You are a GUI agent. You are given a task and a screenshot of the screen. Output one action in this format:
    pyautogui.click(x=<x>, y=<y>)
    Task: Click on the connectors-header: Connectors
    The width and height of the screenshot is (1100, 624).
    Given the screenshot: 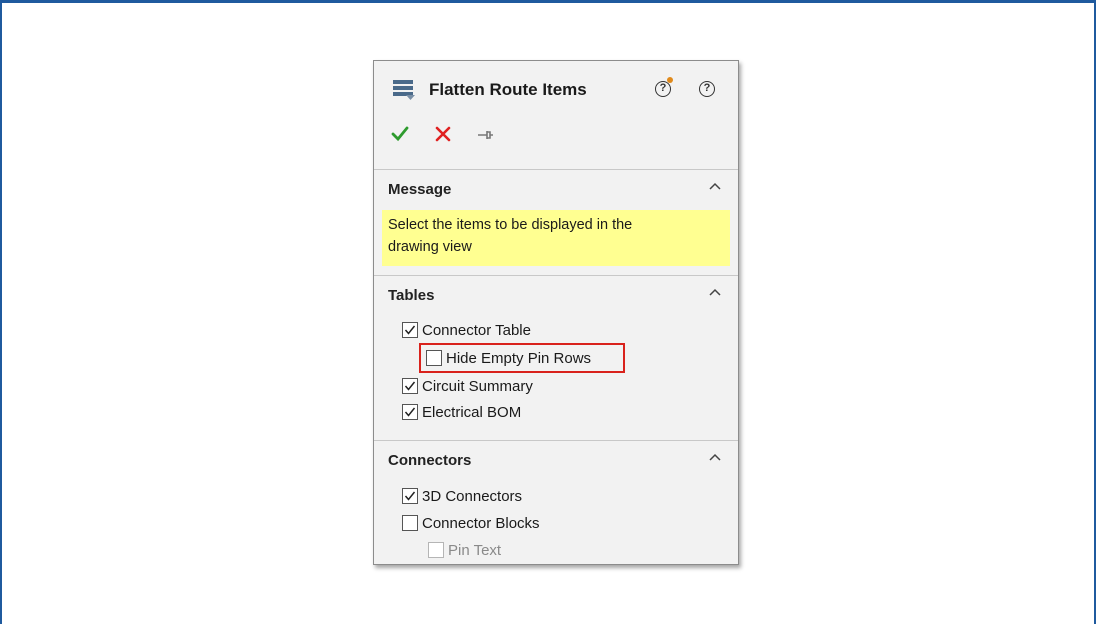 What is the action you would take?
    pyautogui.click(x=430, y=460)
    